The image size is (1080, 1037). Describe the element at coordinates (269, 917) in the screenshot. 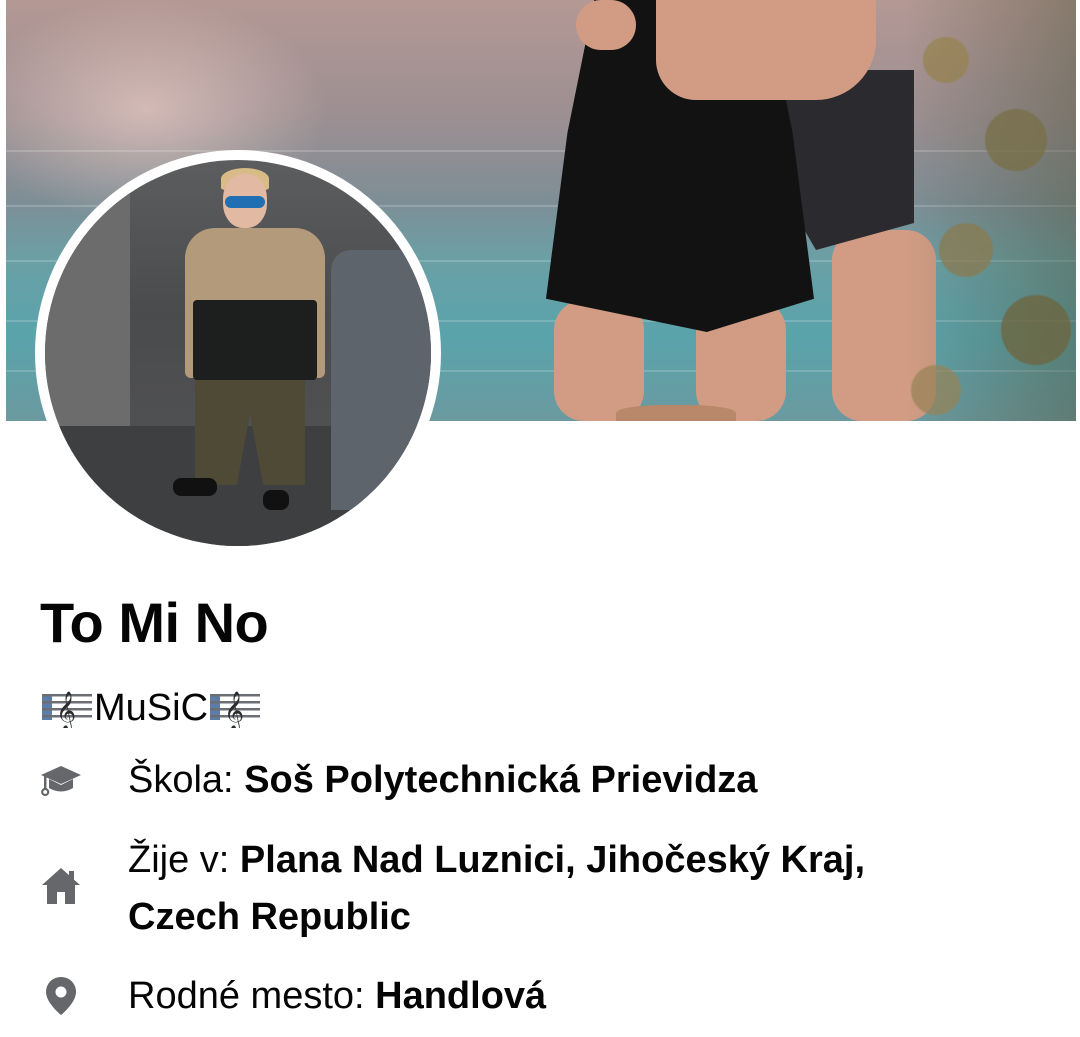

I see `lives-value-line2: Czech Republic` at that location.